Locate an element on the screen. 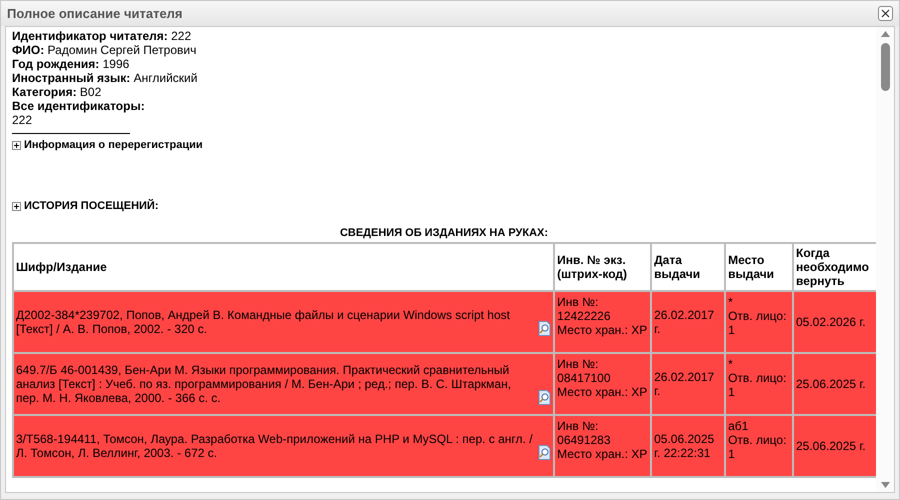 This screenshot has width=900, height=500. close-button is located at coordinates (885, 13).